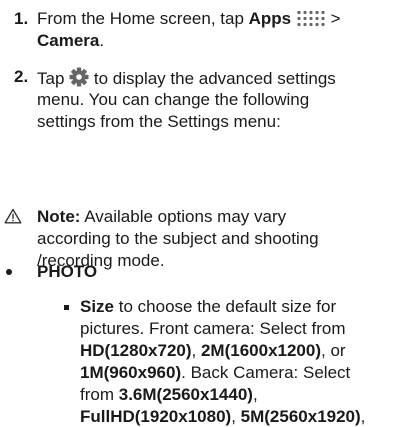 The height and width of the screenshot is (427, 401). I want to click on step-2-line-3: settings from the Settings menu:, so click(159, 121).